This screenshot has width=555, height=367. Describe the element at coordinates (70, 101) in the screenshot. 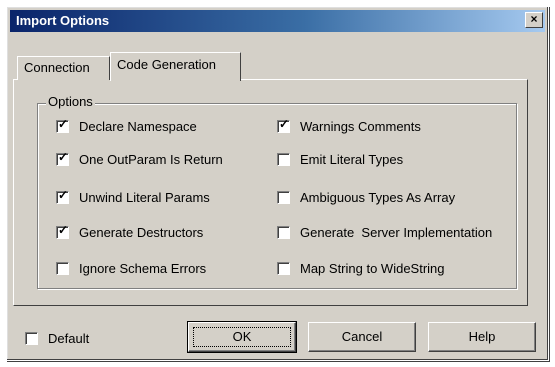

I see `options-group-label: Options` at that location.